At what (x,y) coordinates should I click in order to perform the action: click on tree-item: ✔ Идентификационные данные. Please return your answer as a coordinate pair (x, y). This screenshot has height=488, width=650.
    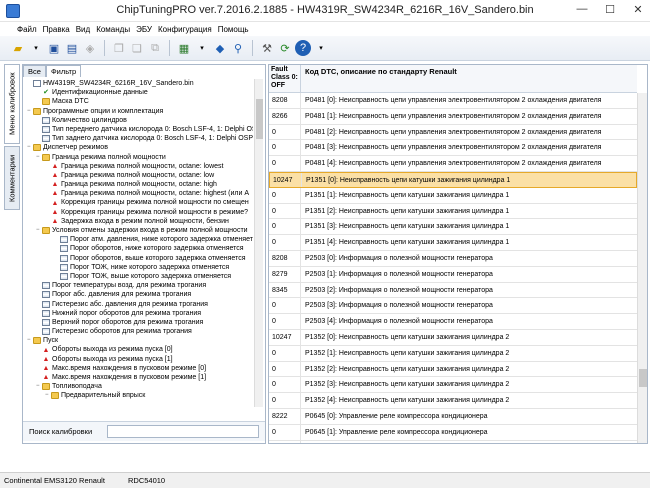
    Looking at the image, I should click on (139, 92).